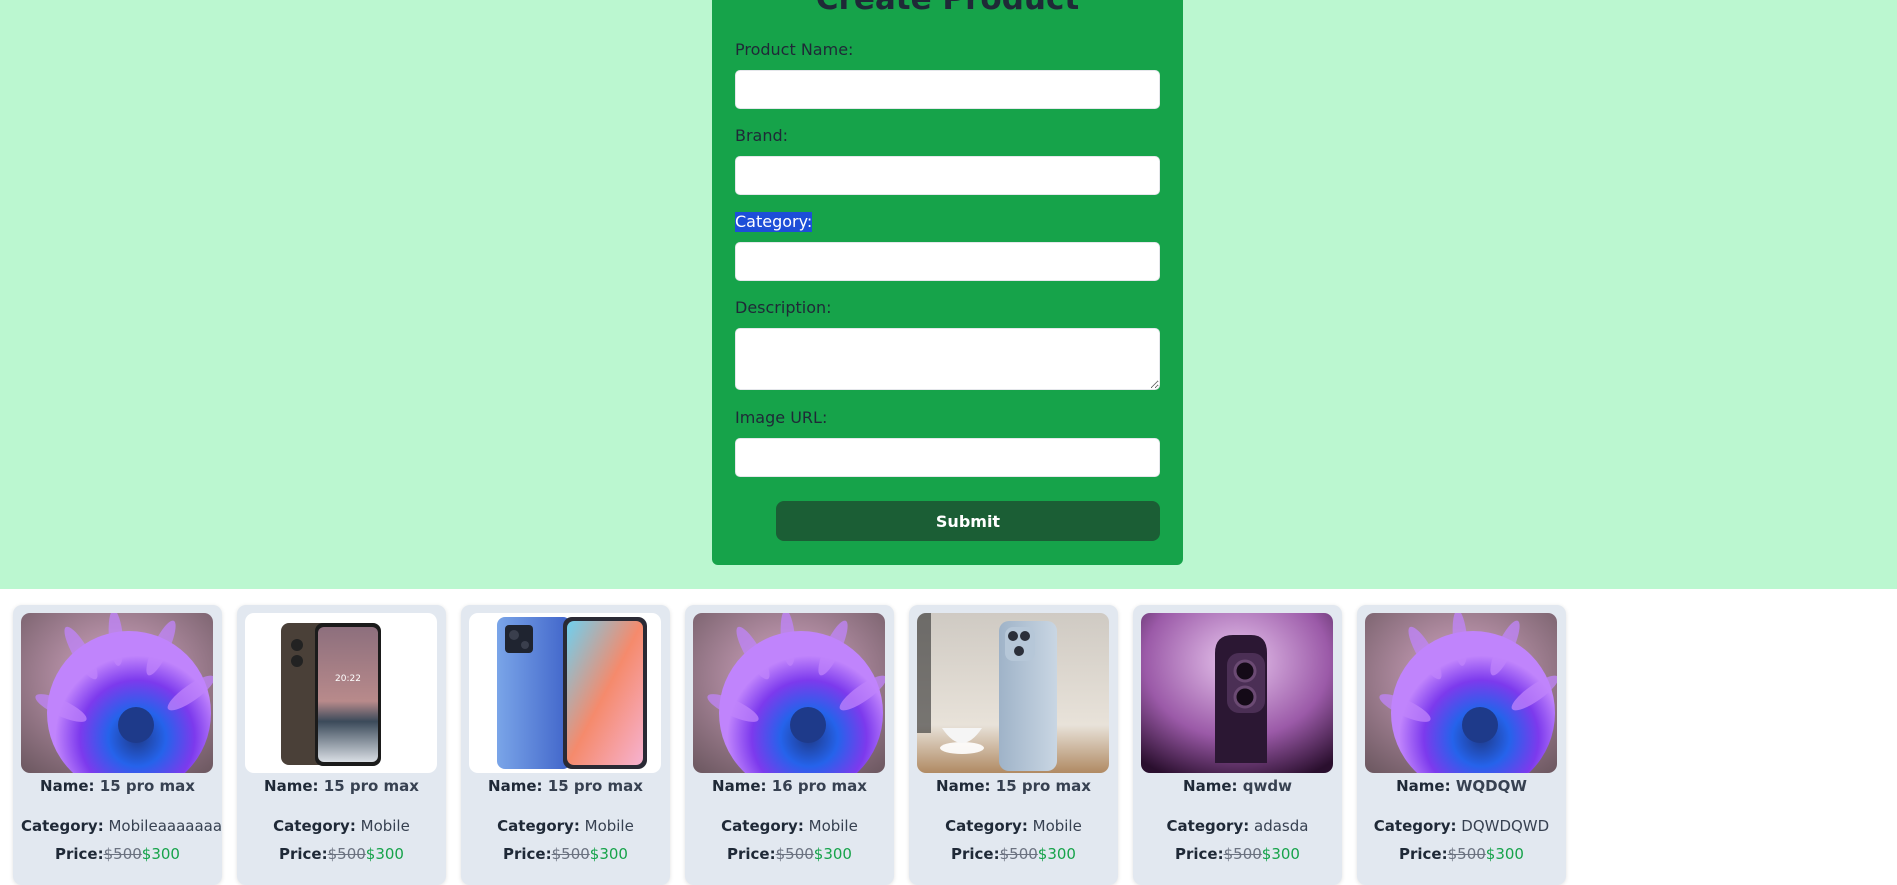  Describe the element at coordinates (565, 693) in the screenshot. I see `product-image-blue-phone` at that location.